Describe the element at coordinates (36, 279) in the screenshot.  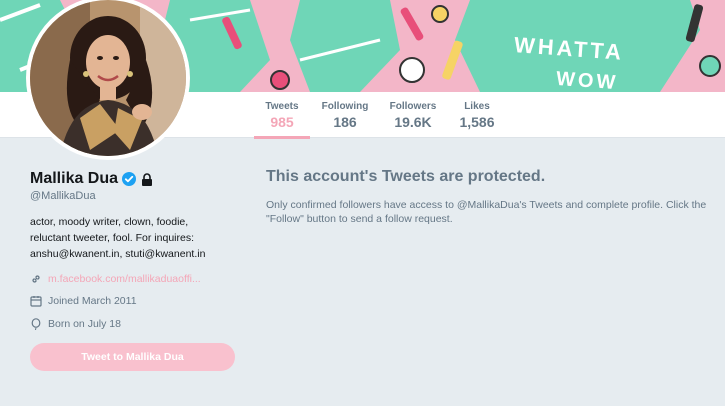
I see `link-icon` at that location.